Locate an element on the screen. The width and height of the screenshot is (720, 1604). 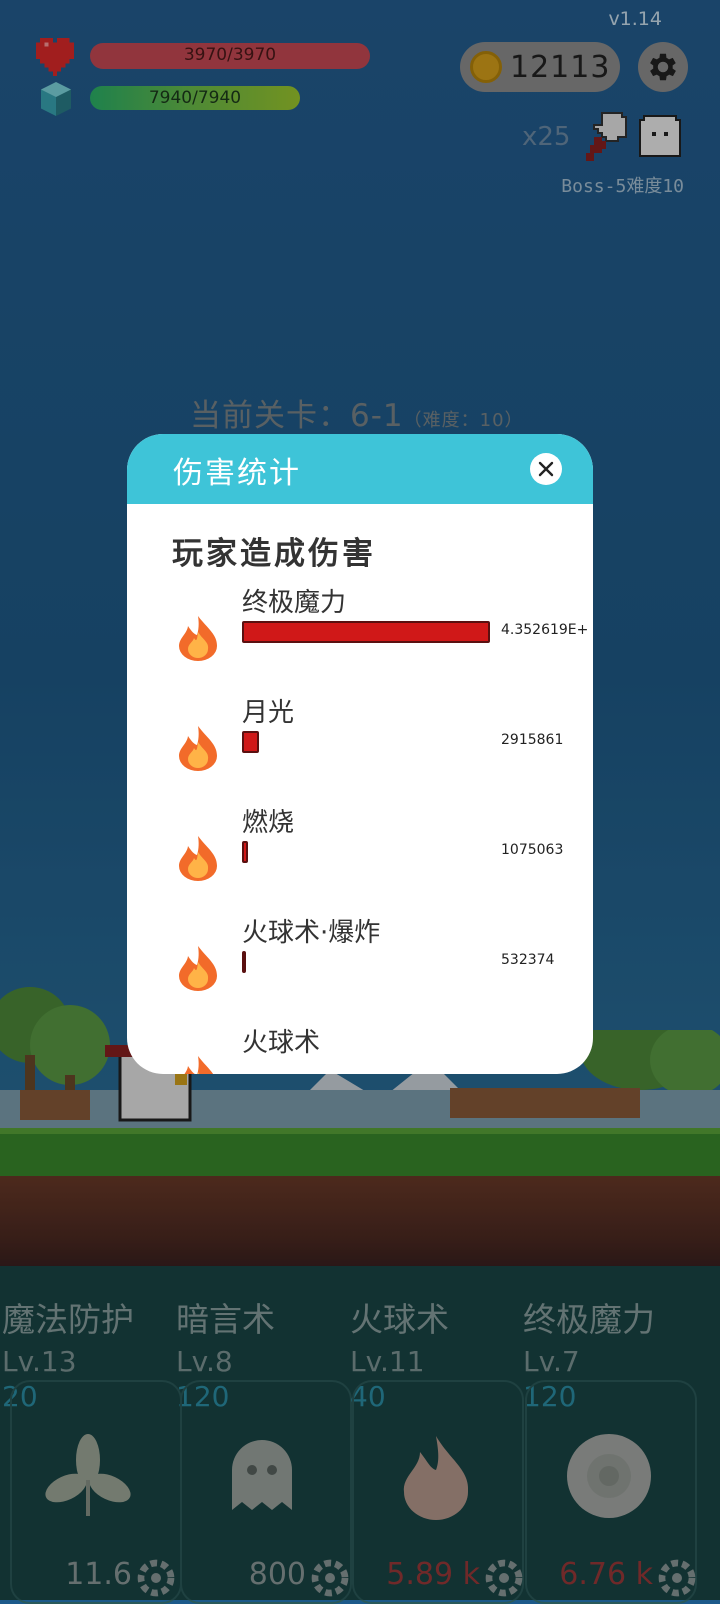
damage-row: 终极魔力 4.352619E+ is located at coordinates (360, 637).